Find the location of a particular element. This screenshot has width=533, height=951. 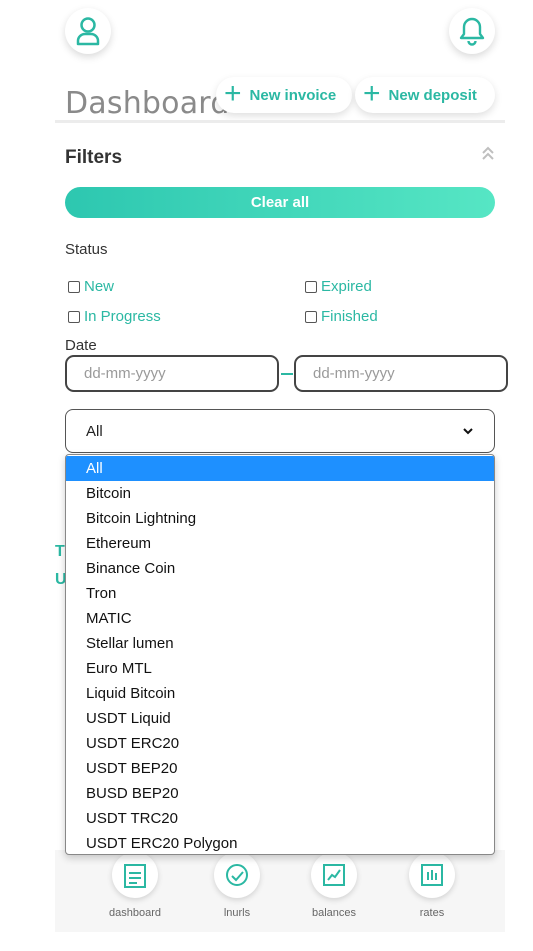

date-label: Date is located at coordinates (81, 345).